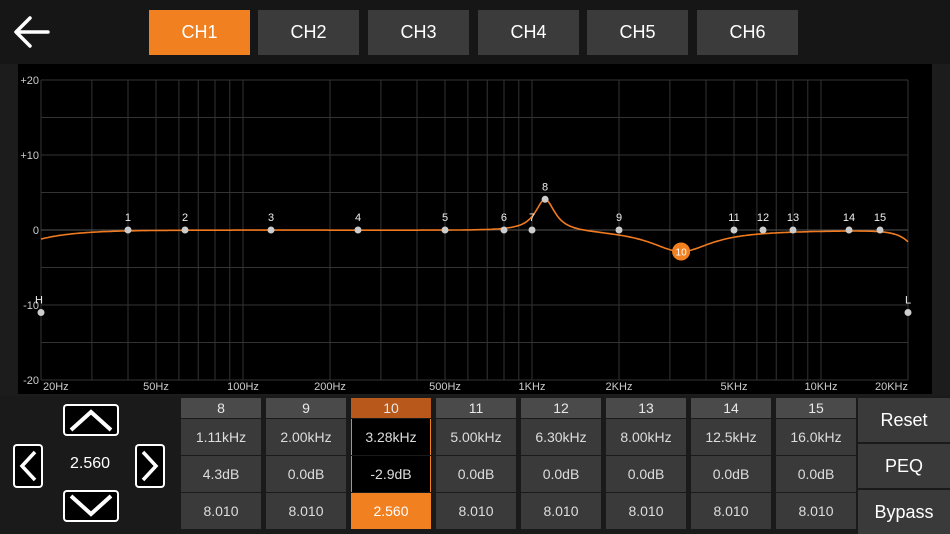 The image size is (950, 534). What do you see at coordinates (306, 408) in the screenshot?
I see `band-number: 9` at bounding box center [306, 408].